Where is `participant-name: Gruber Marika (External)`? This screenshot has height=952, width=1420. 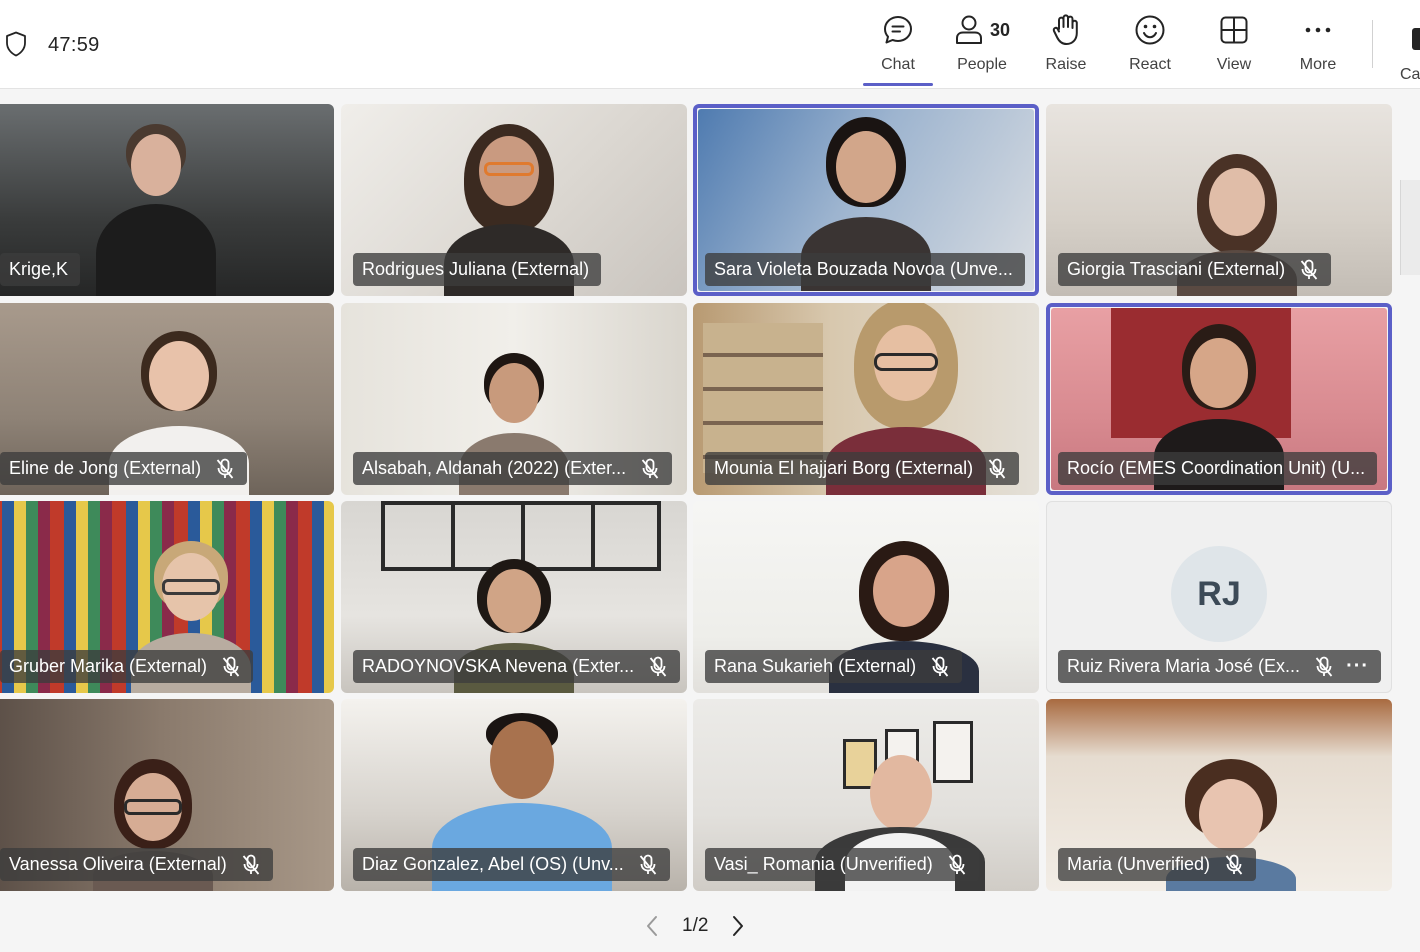
participant-name: Gruber Marika (External) is located at coordinates (108, 666).